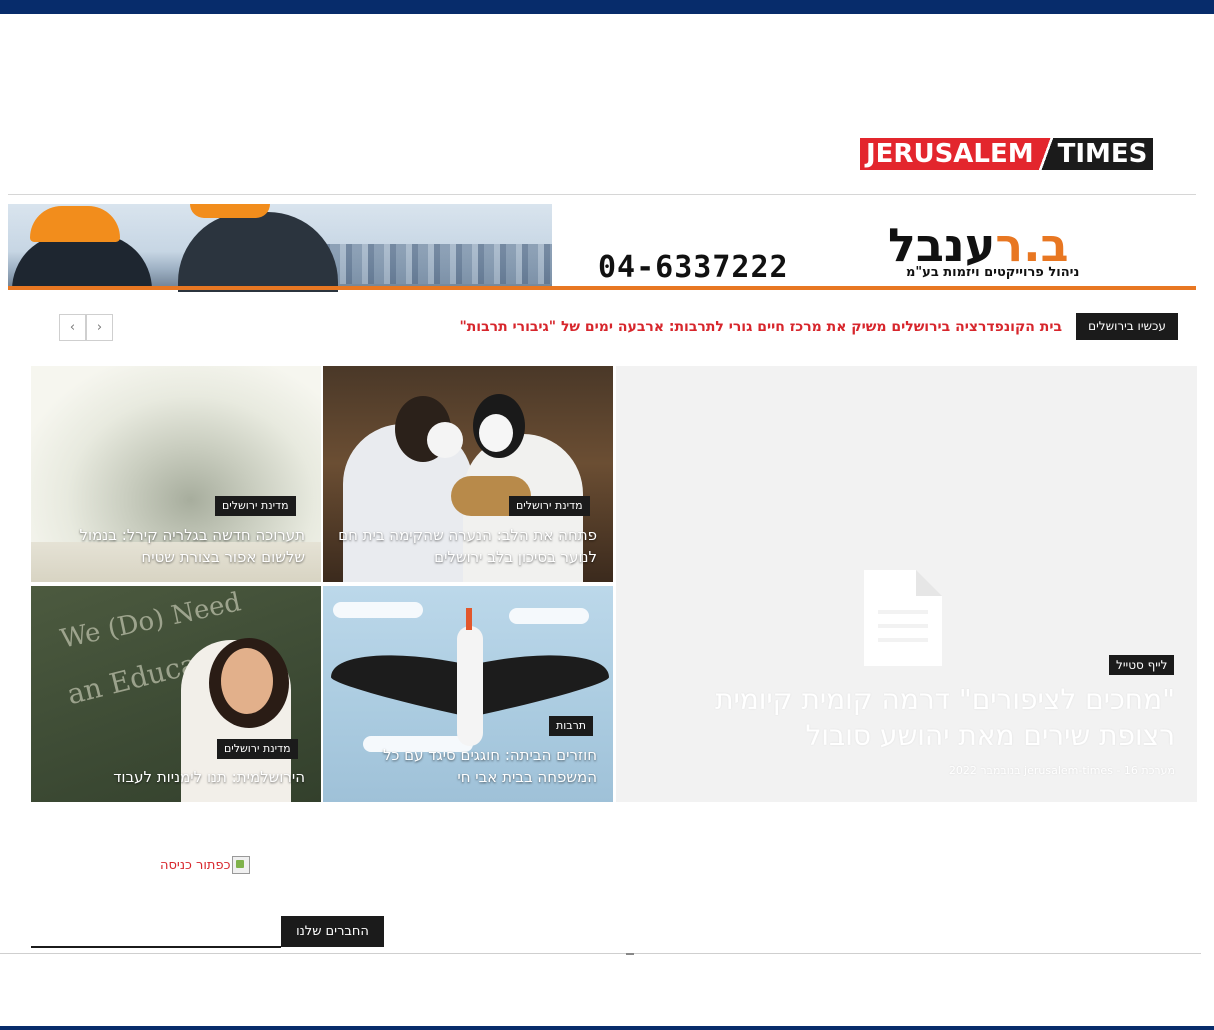 Image resolution: width=1214 pixels, height=1030 pixels. I want to click on top-accent-bar, so click(607, 7).